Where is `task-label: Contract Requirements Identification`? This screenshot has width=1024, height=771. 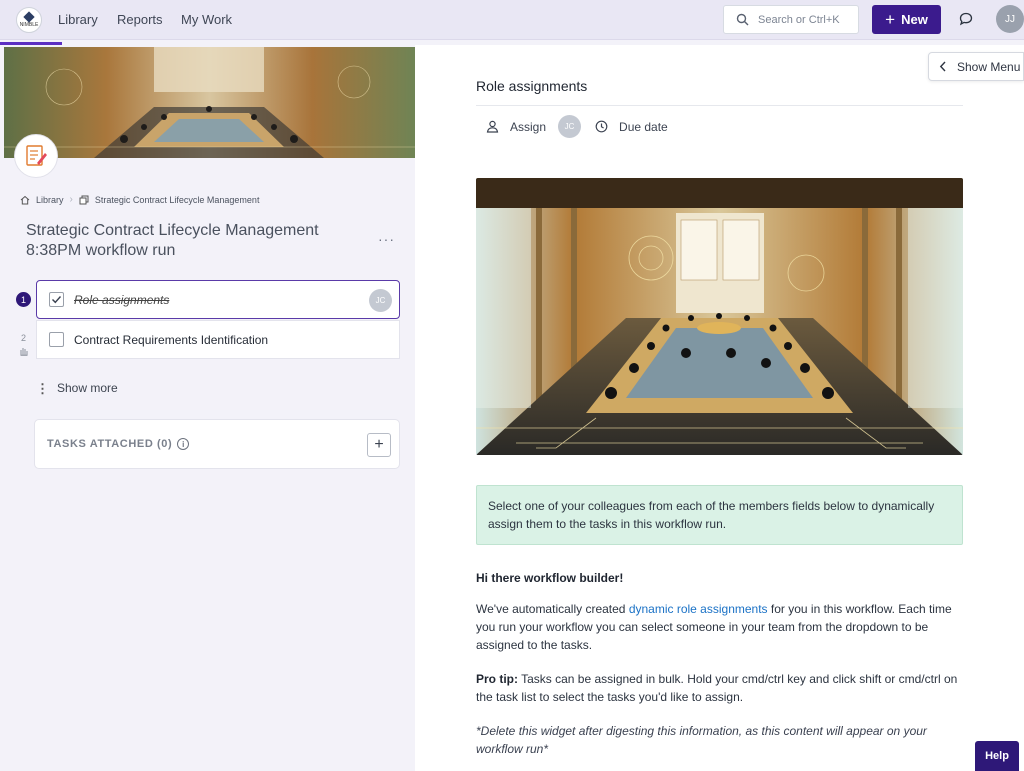
task-label: Contract Requirements Identification is located at coordinates (171, 339).